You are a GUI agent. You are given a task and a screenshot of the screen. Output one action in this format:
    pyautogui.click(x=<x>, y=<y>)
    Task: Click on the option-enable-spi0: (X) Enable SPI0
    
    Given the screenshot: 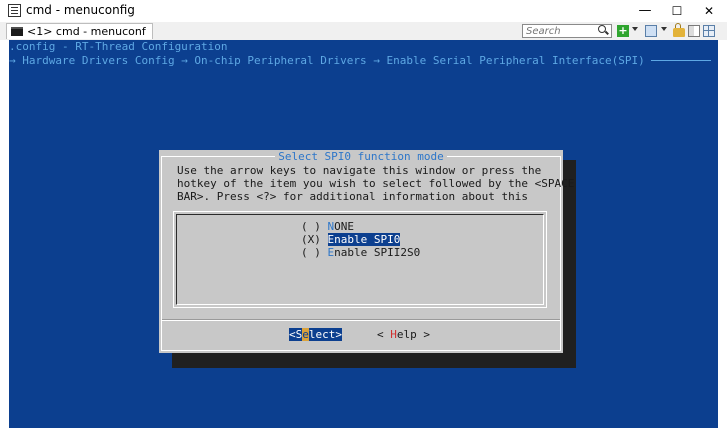 What is the action you would take?
    pyautogui.click(x=351, y=239)
    